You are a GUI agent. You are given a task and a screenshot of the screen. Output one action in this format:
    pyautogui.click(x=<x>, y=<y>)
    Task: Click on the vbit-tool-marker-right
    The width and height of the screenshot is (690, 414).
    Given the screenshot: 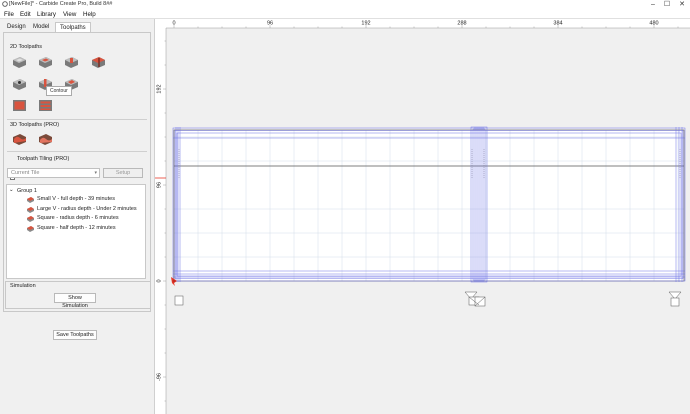 What is the action you would take?
    pyautogui.click(x=675, y=299)
    